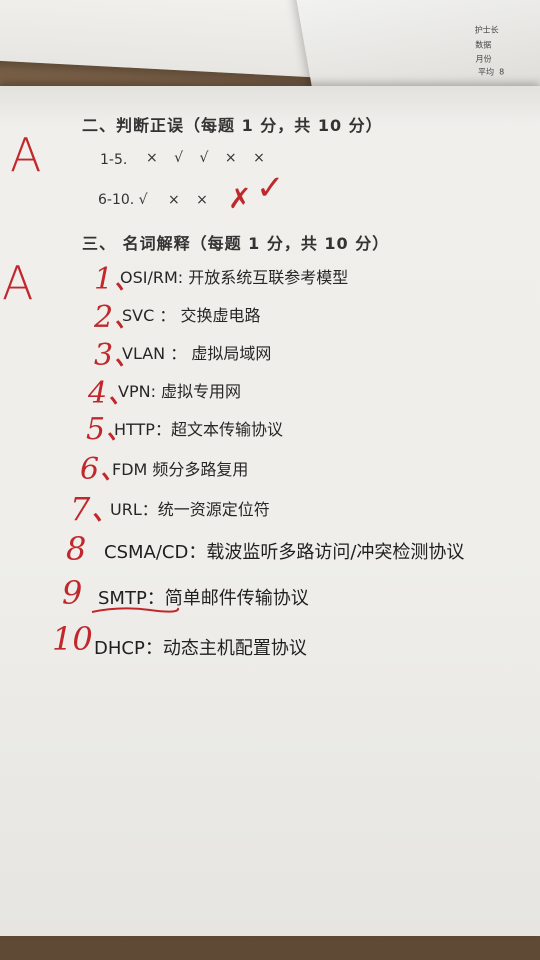 The height and width of the screenshot is (960, 540). Describe the element at coordinates (284, 552) in the screenshot. I see `term-csma-cd: CSMA/CD：载波监听多路访问/冲突检测协议` at that location.